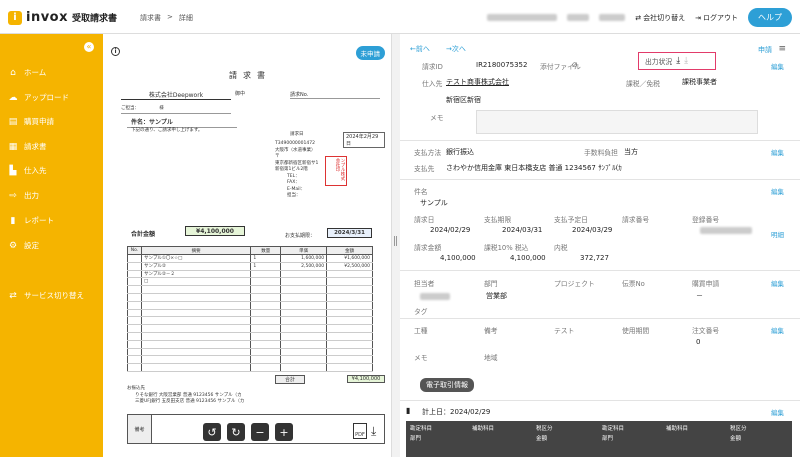 The width and height of the screenshot is (800, 457). Describe the element at coordinates (299, 95) in the screenshot. I see `doc-invoice-no-label: 請求No.` at that location.